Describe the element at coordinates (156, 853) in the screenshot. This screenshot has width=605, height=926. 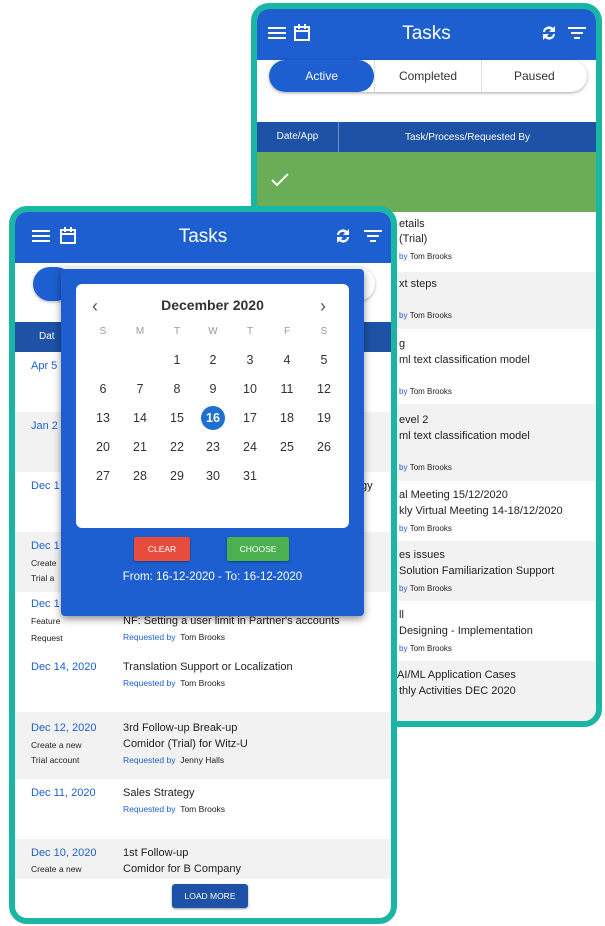
I see `task-title: 1st Follow-up` at that location.